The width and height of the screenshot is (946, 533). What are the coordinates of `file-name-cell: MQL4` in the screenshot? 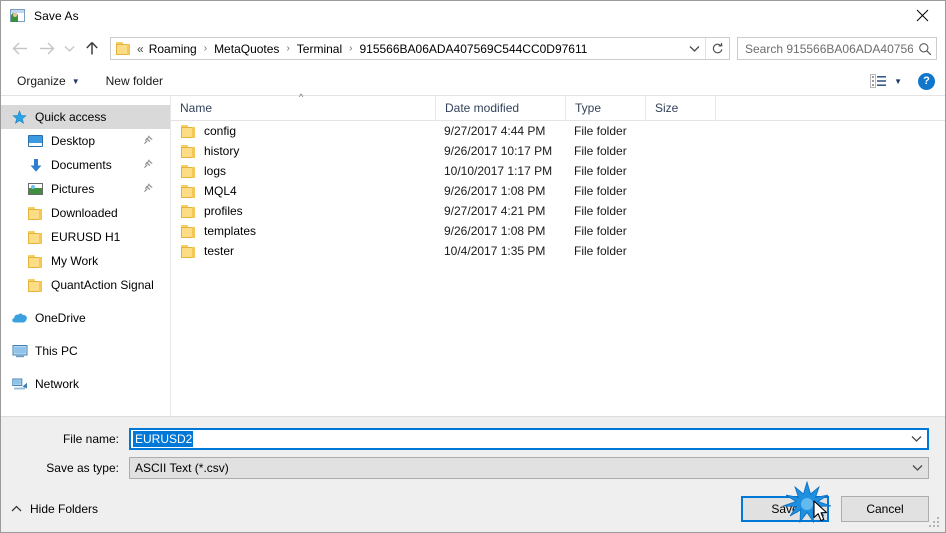 It's located at (303, 191).